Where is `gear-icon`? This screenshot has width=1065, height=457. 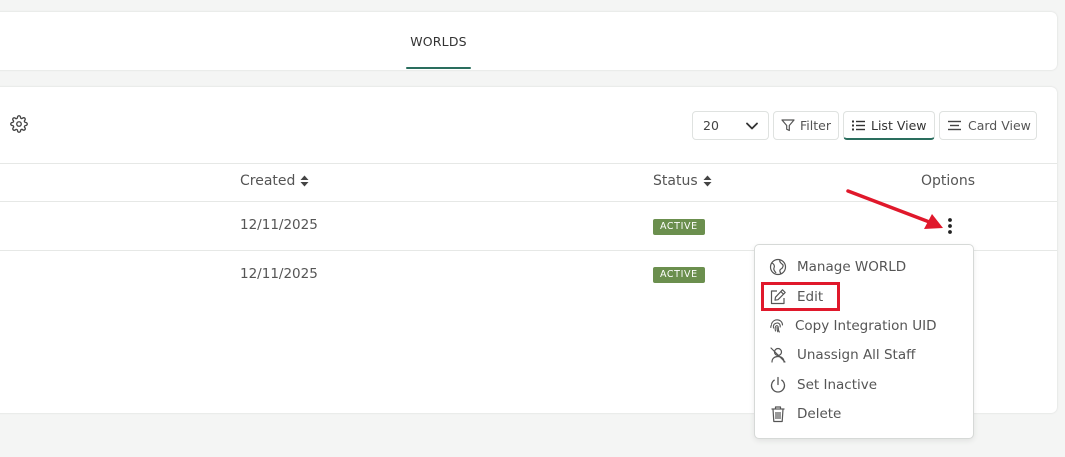
gear-icon is located at coordinates (19, 124).